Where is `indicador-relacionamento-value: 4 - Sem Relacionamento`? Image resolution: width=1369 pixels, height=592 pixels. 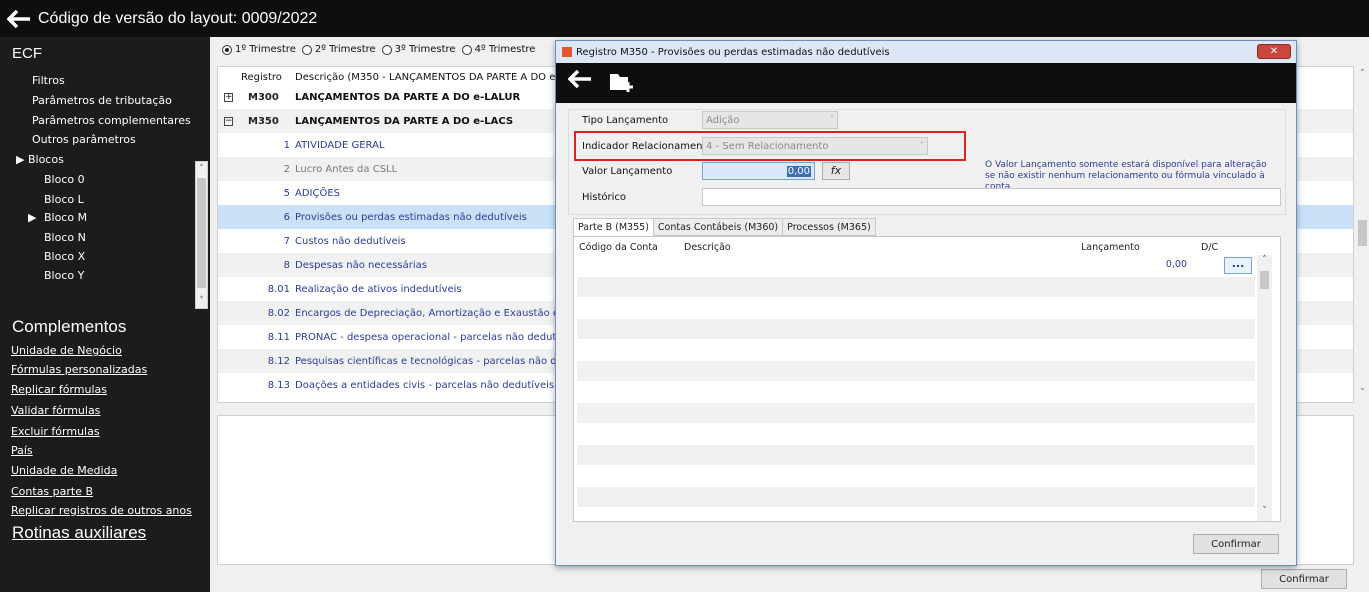 indicador-relacionamento-value: 4 - Sem Relacionamento is located at coordinates (767, 146).